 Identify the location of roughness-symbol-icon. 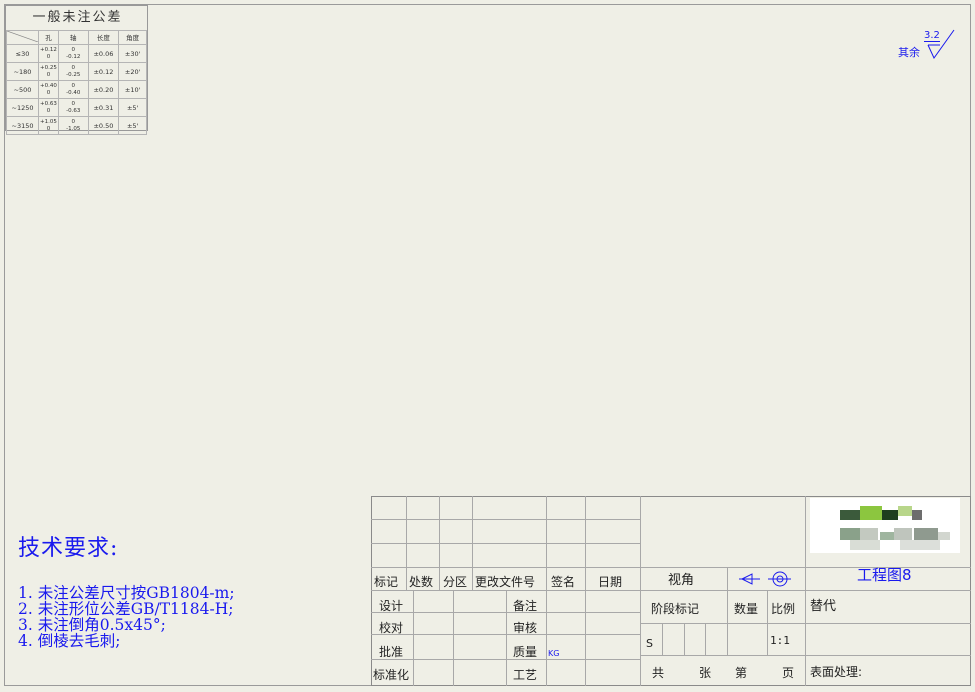
(941, 44).